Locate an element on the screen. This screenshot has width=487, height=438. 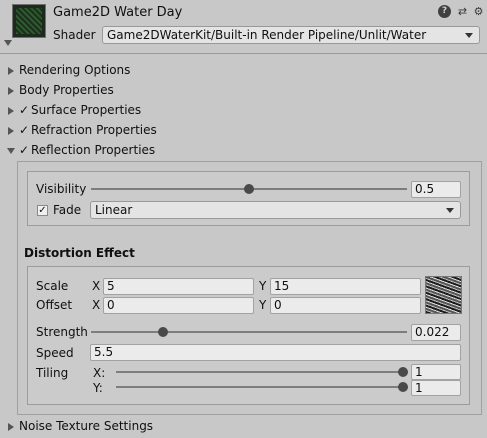
visibility-label: Visibility is located at coordinates (61, 189).